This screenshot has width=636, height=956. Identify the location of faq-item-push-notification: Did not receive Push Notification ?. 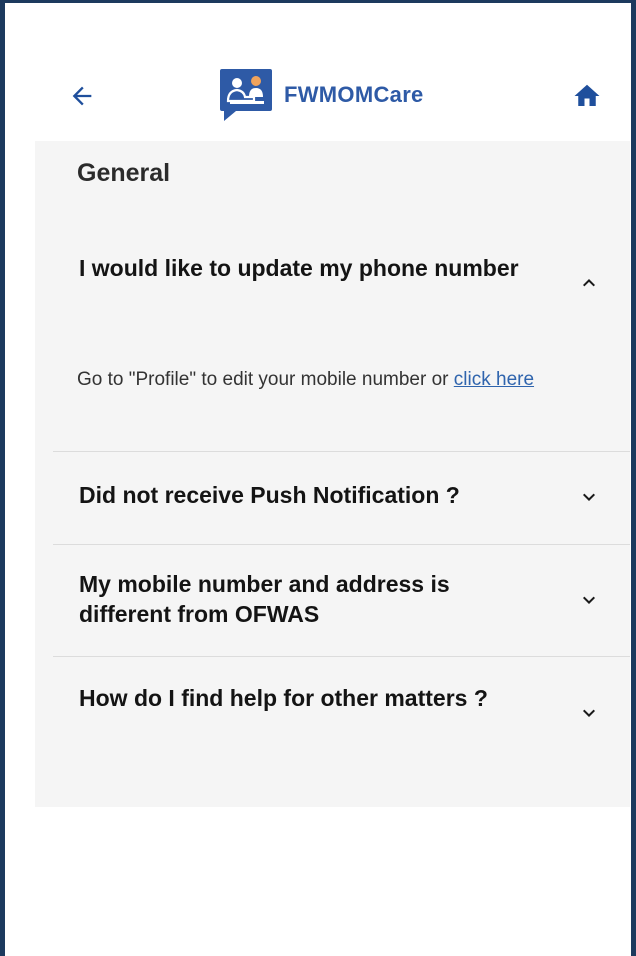
(341, 498).